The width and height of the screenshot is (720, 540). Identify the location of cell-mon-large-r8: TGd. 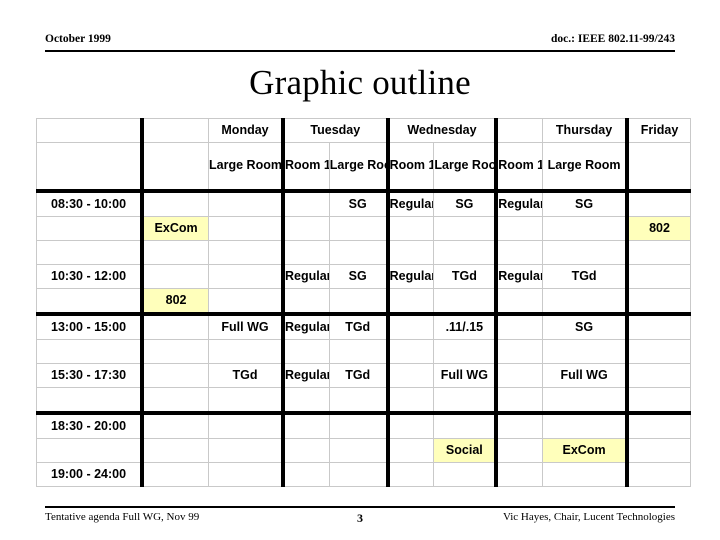
(246, 375).